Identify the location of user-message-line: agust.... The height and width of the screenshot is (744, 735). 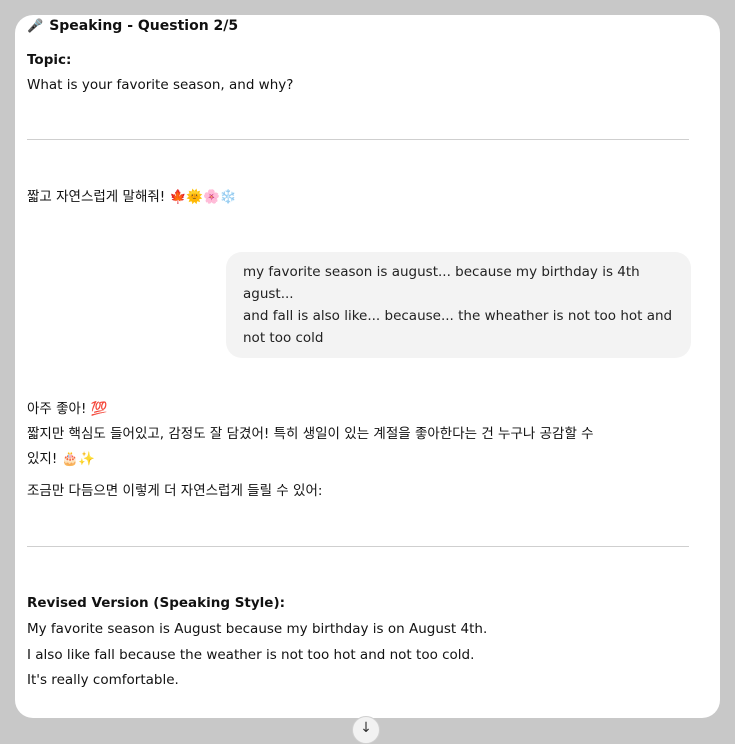
(268, 294).